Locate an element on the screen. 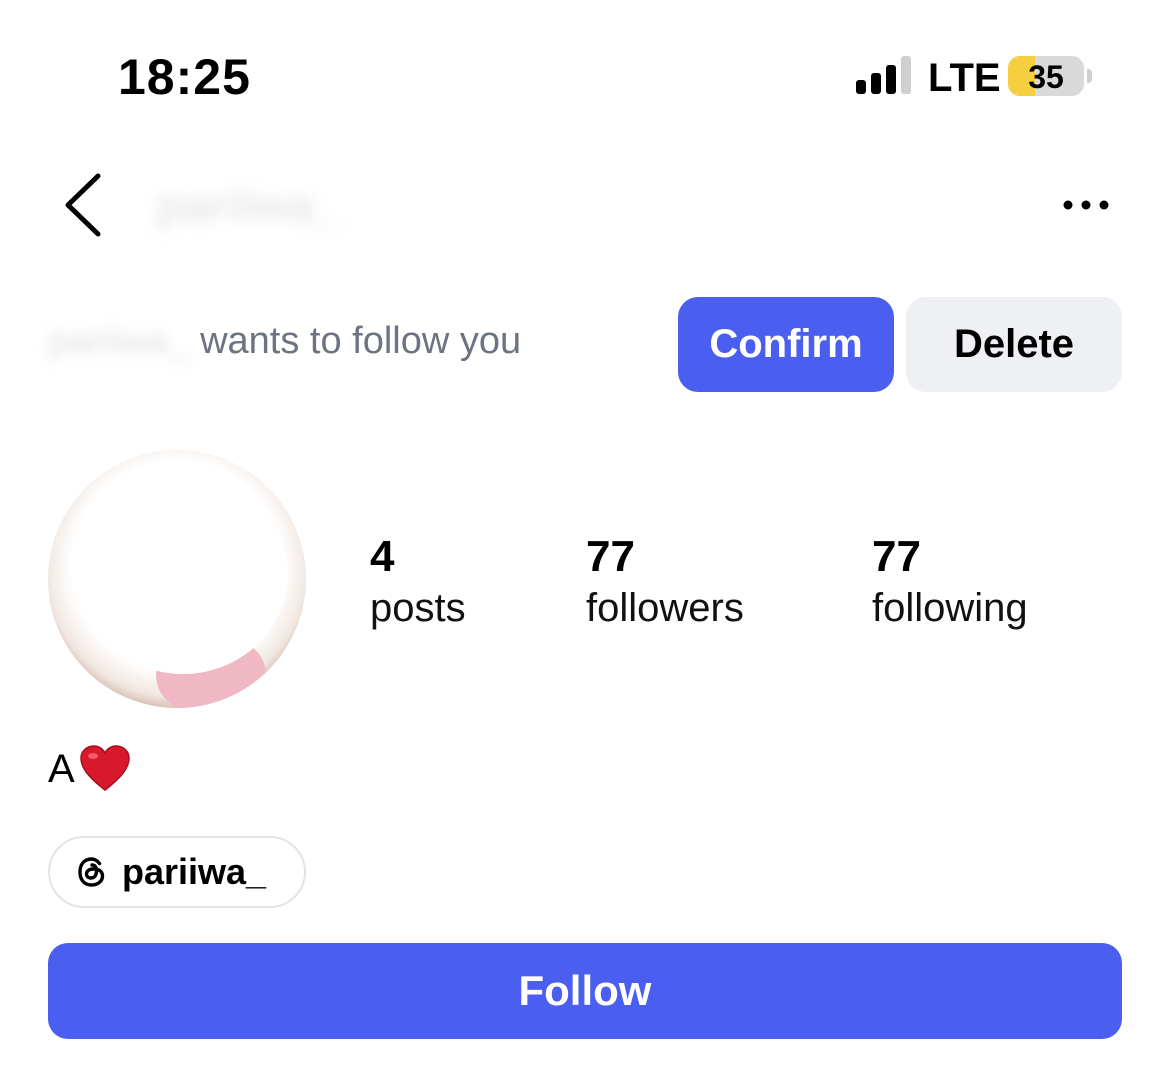 Image resolution: width=1170 pixels, height=1087 pixels. request-message: wants to follow you is located at coordinates (355, 341).